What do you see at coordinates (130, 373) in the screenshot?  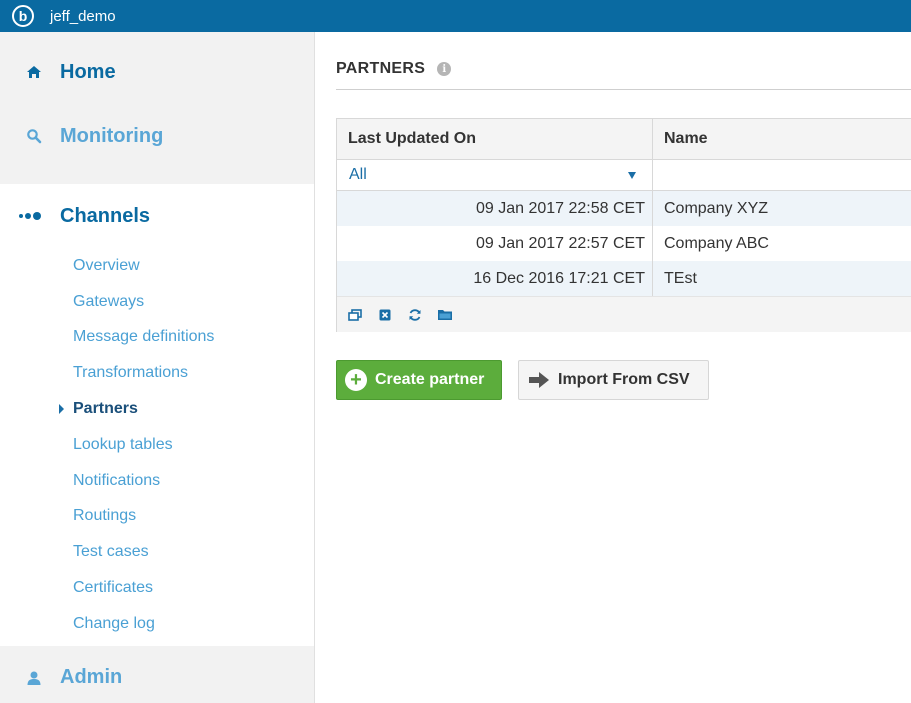 I see `sidebar-item-label: Transformations` at bounding box center [130, 373].